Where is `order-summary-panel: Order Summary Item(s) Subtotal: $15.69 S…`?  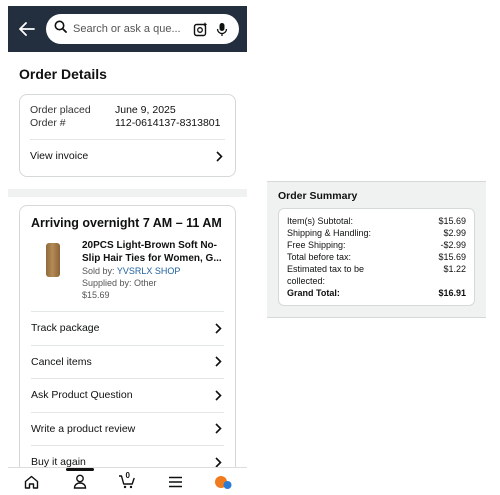 order-summary-panel: Order Summary Item(s) Subtotal: $15.69 S… is located at coordinates (376, 249).